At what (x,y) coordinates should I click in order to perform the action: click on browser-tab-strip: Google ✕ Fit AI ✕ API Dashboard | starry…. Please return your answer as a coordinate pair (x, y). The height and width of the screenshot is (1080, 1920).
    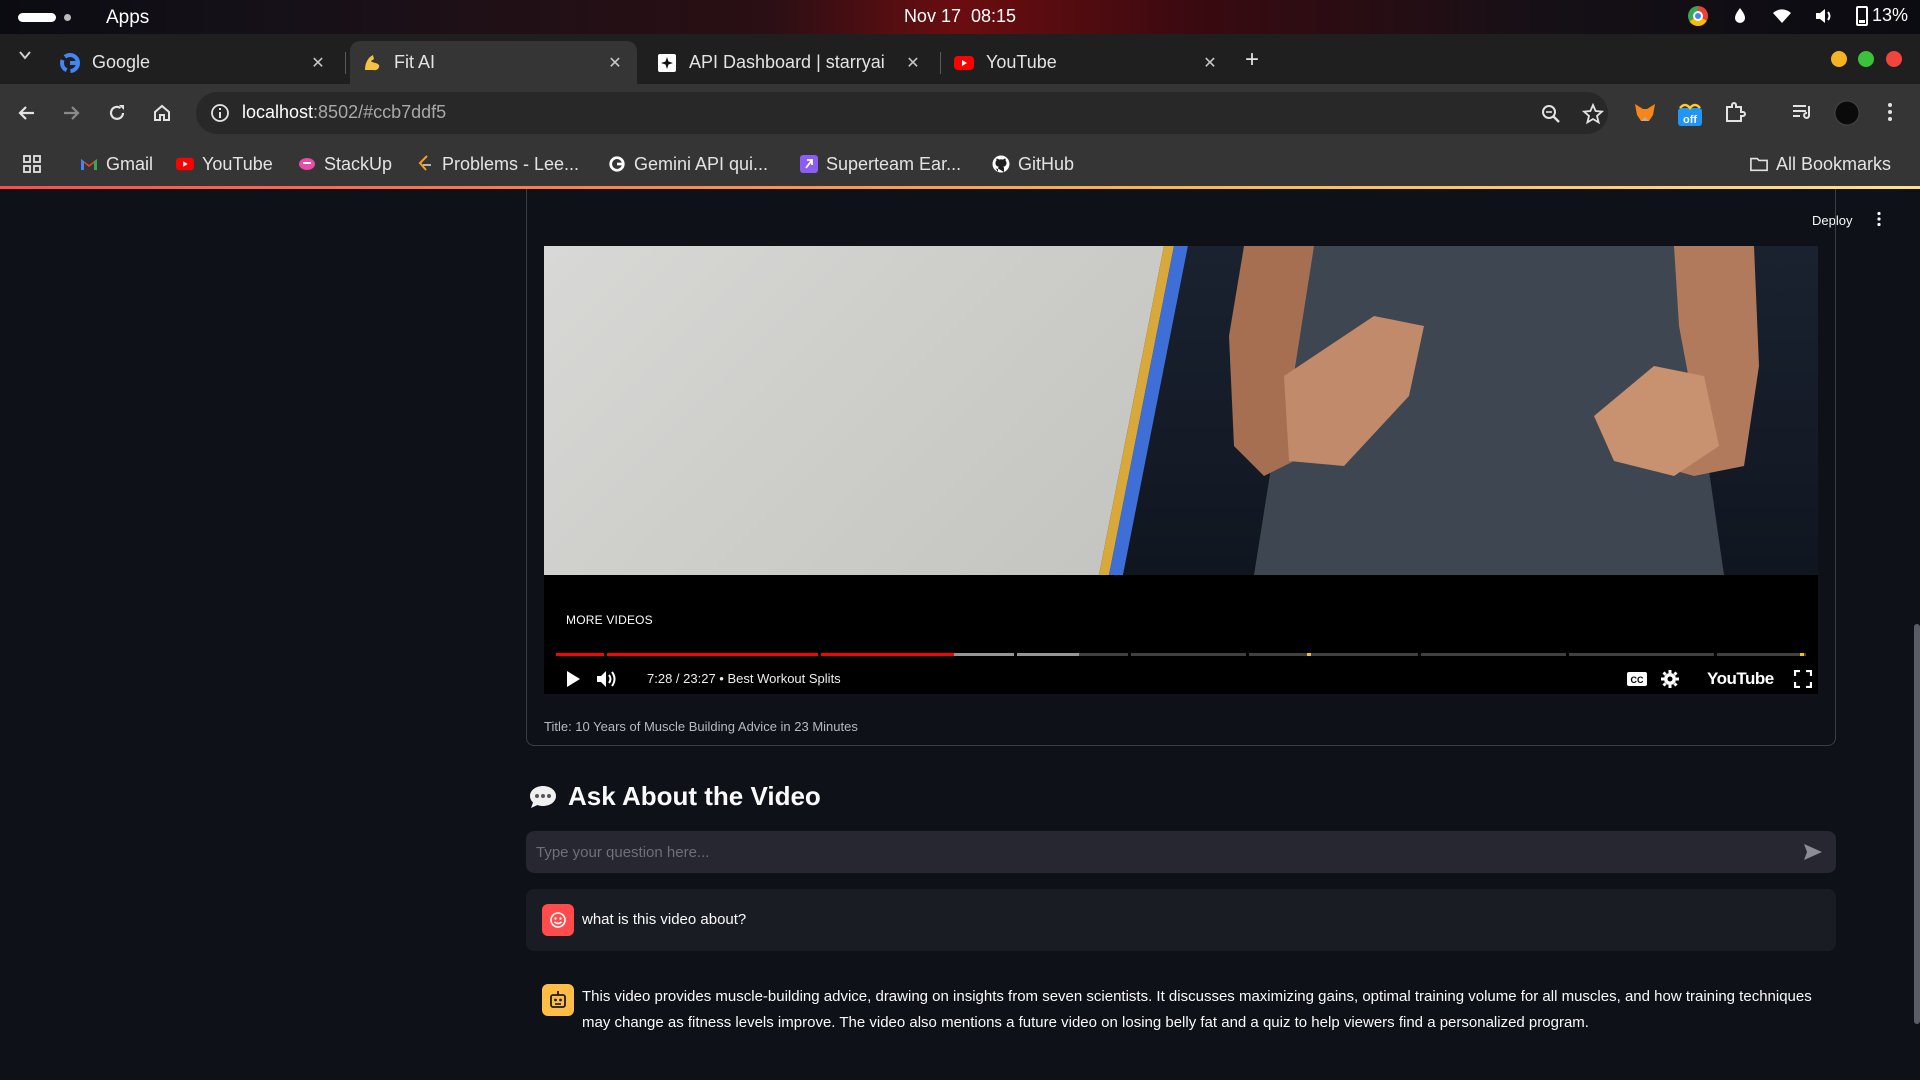
    Looking at the image, I should click on (960, 59).